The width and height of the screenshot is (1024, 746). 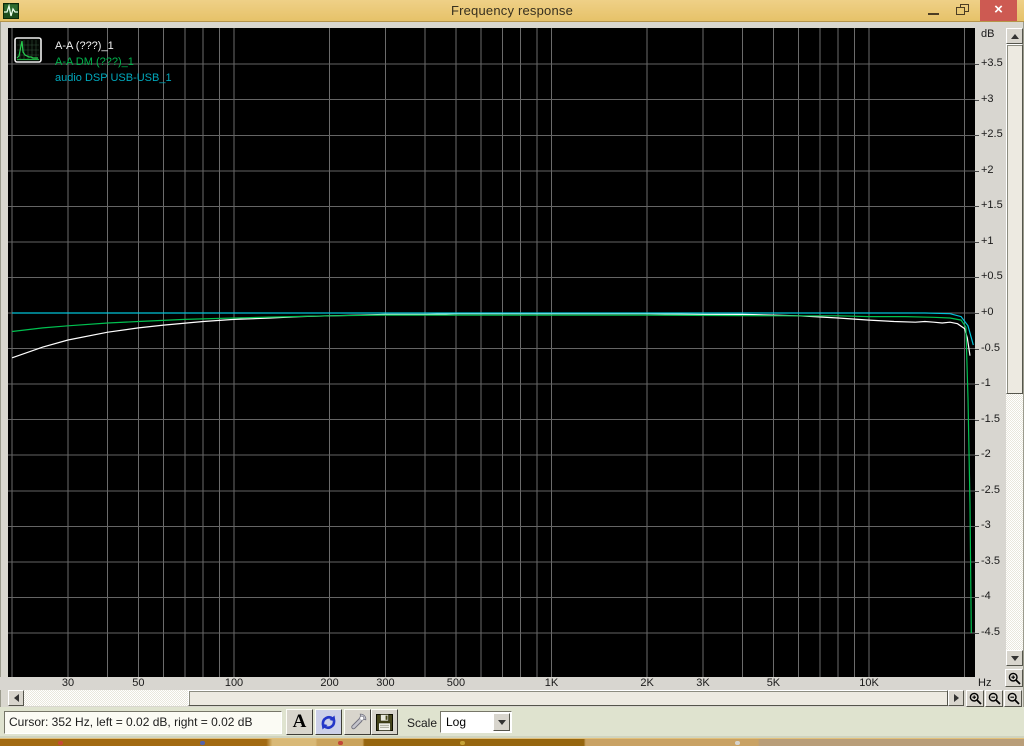 I want to click on y-axis-tick-label: -0.5, so click(x=990, y=347).